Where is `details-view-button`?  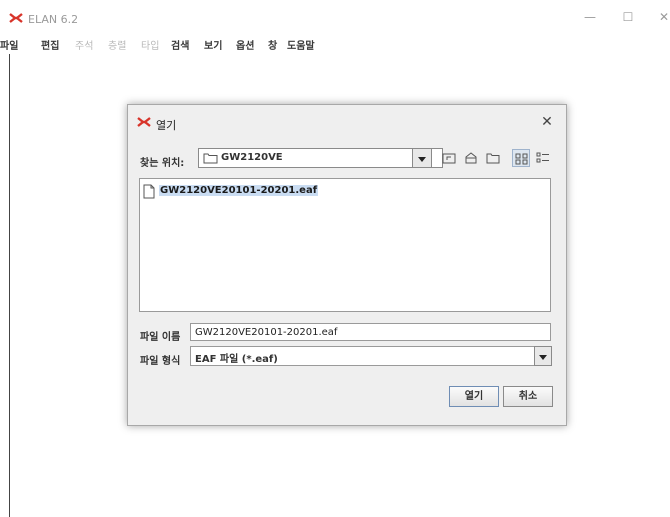
details-view-button is located at coordinates (543, 158).